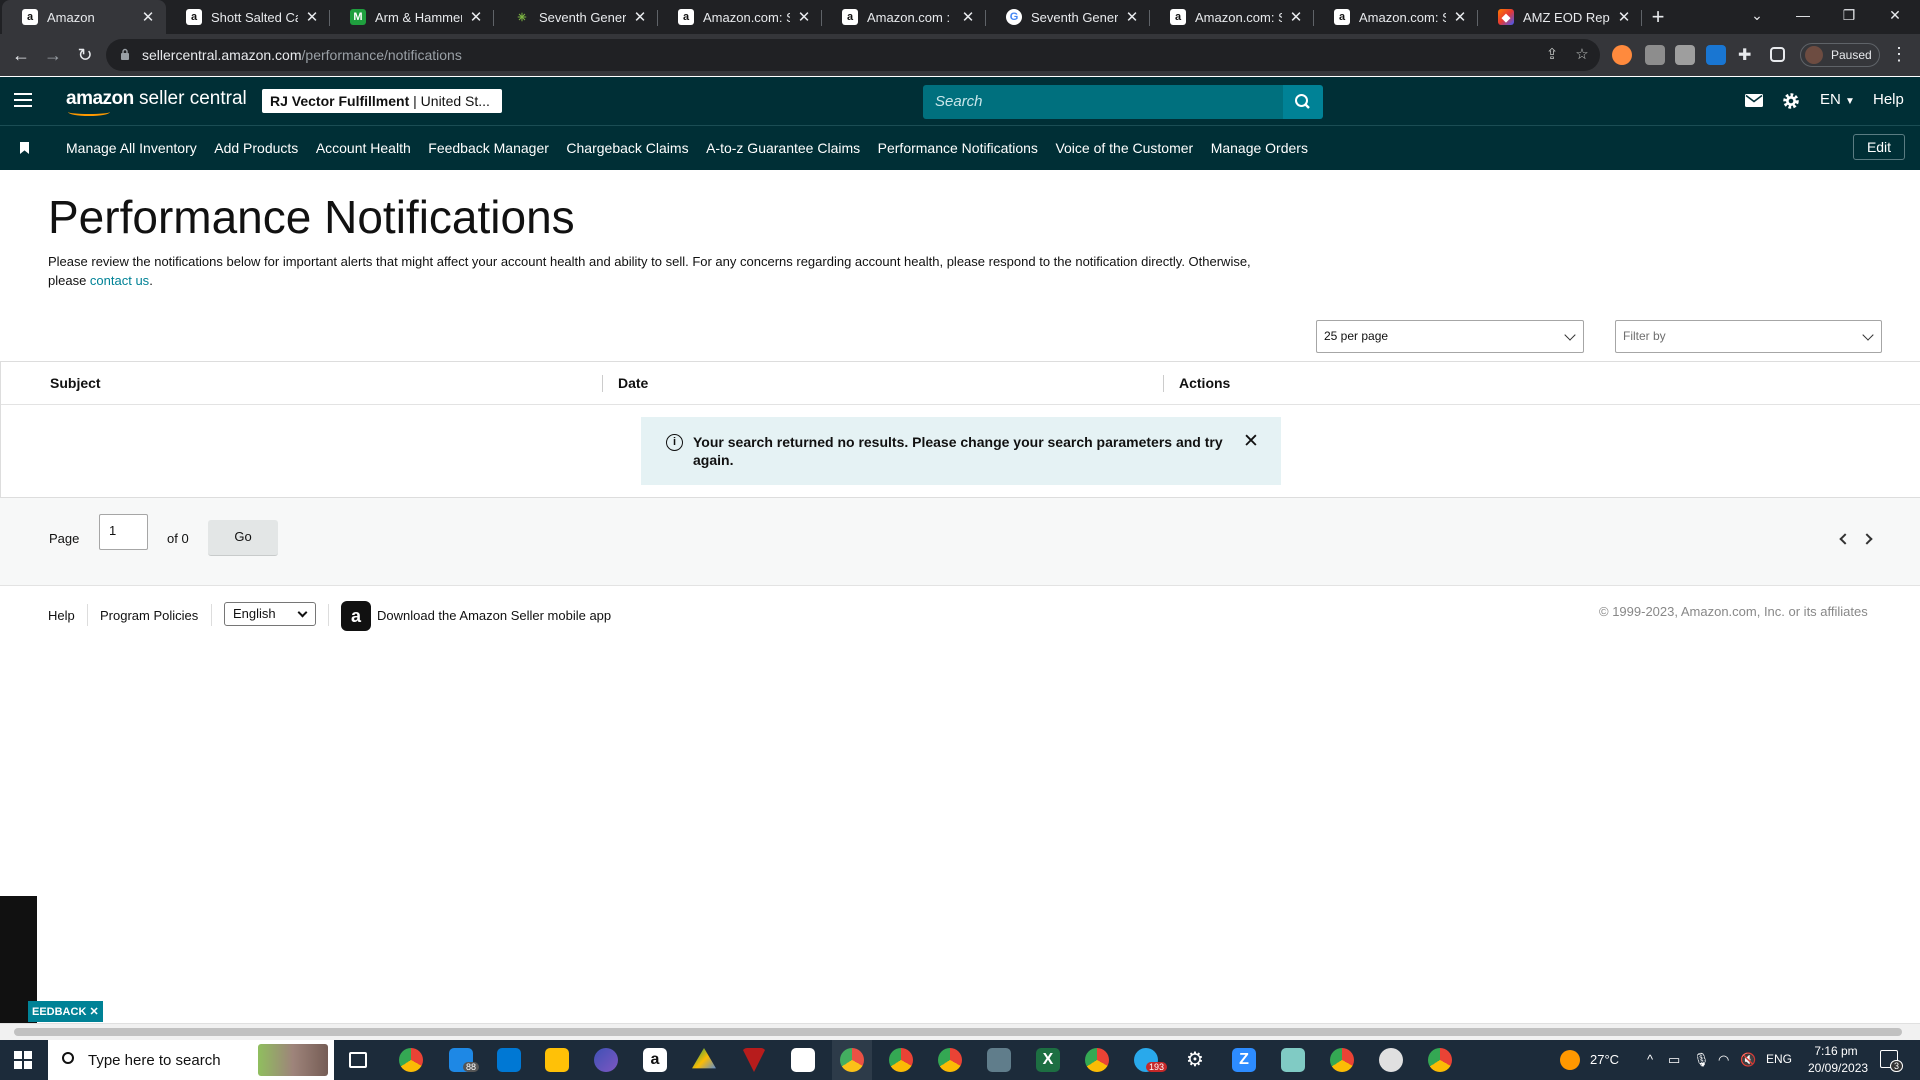 The image size is (1920, 1080). What do you see at coordinates (1582, 55) in the screenshot?
I see `bookmark-star-icon: ☆` at bounding box center [1582, 55].